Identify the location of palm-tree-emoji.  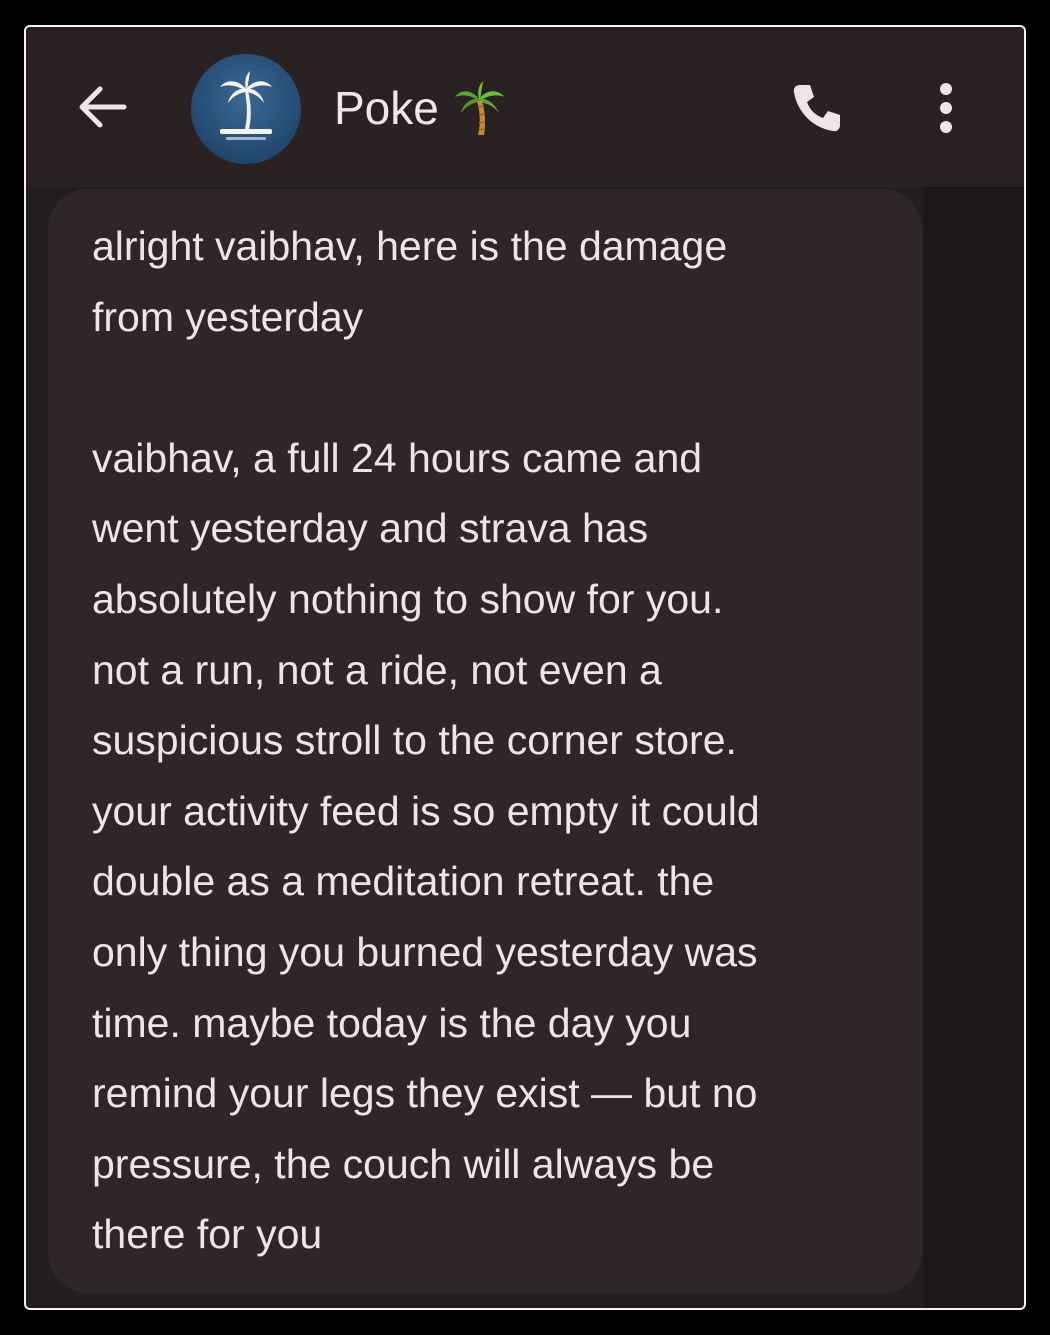
(480, 108).